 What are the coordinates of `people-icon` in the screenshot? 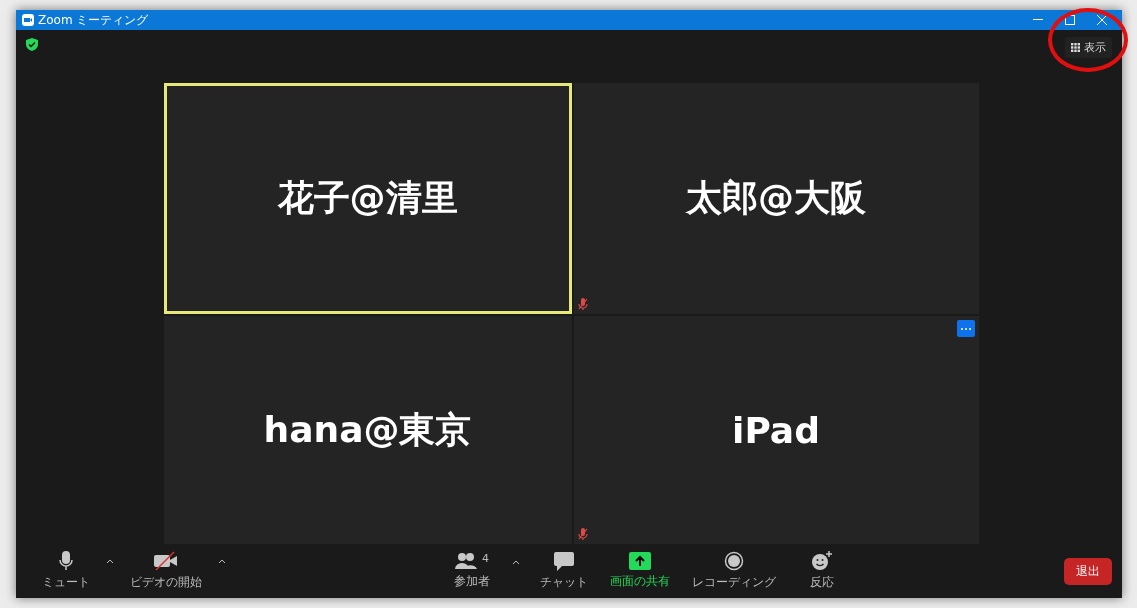 It's located at (466, 561).